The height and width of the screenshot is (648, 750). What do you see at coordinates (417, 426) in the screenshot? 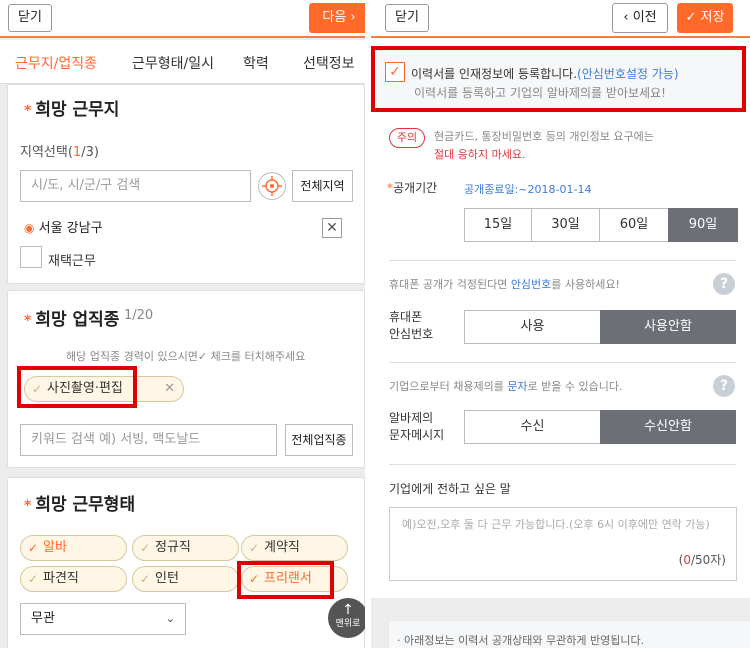
I see `sms-label: 알바제의 문자메시지` at bounding box center [417, 426].